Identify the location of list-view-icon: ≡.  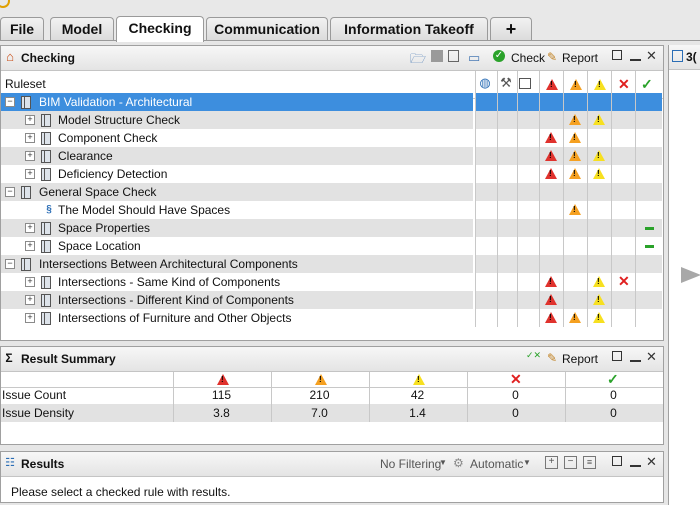
(589, 462).